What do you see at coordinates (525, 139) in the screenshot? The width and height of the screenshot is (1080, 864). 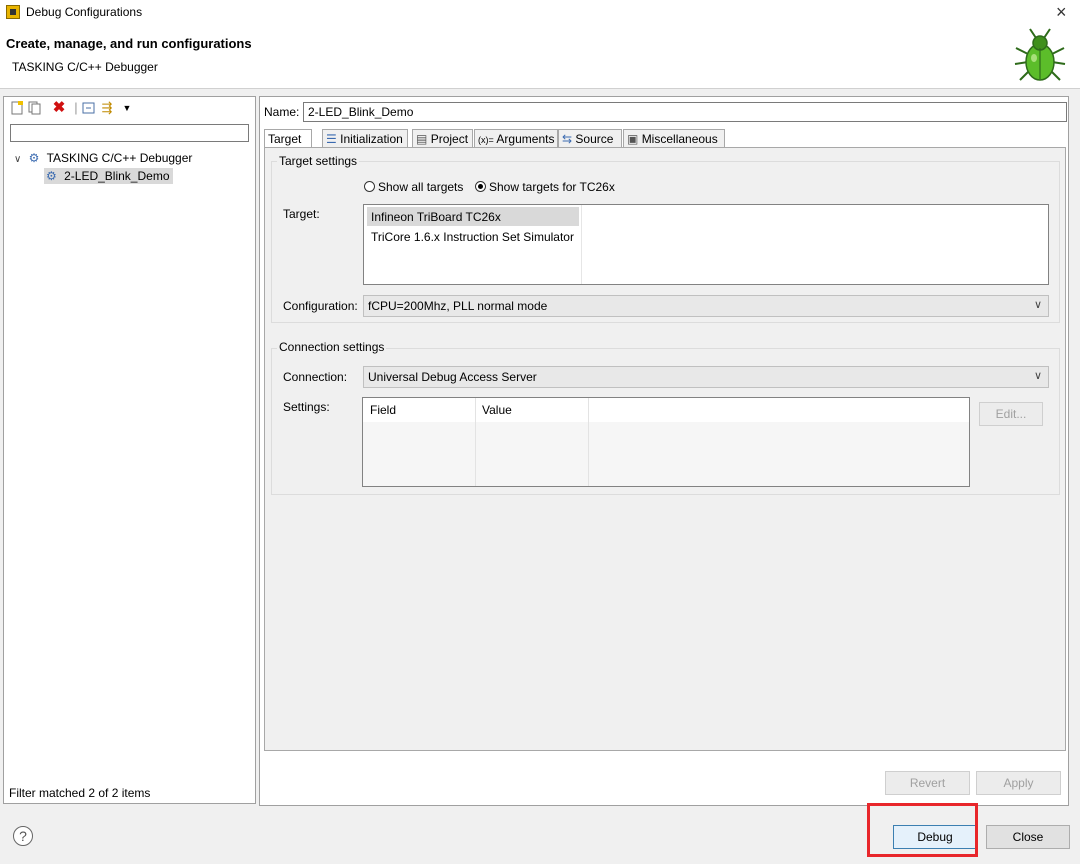 I see `tab-label: Arguments` at bounding box center [525, 139].